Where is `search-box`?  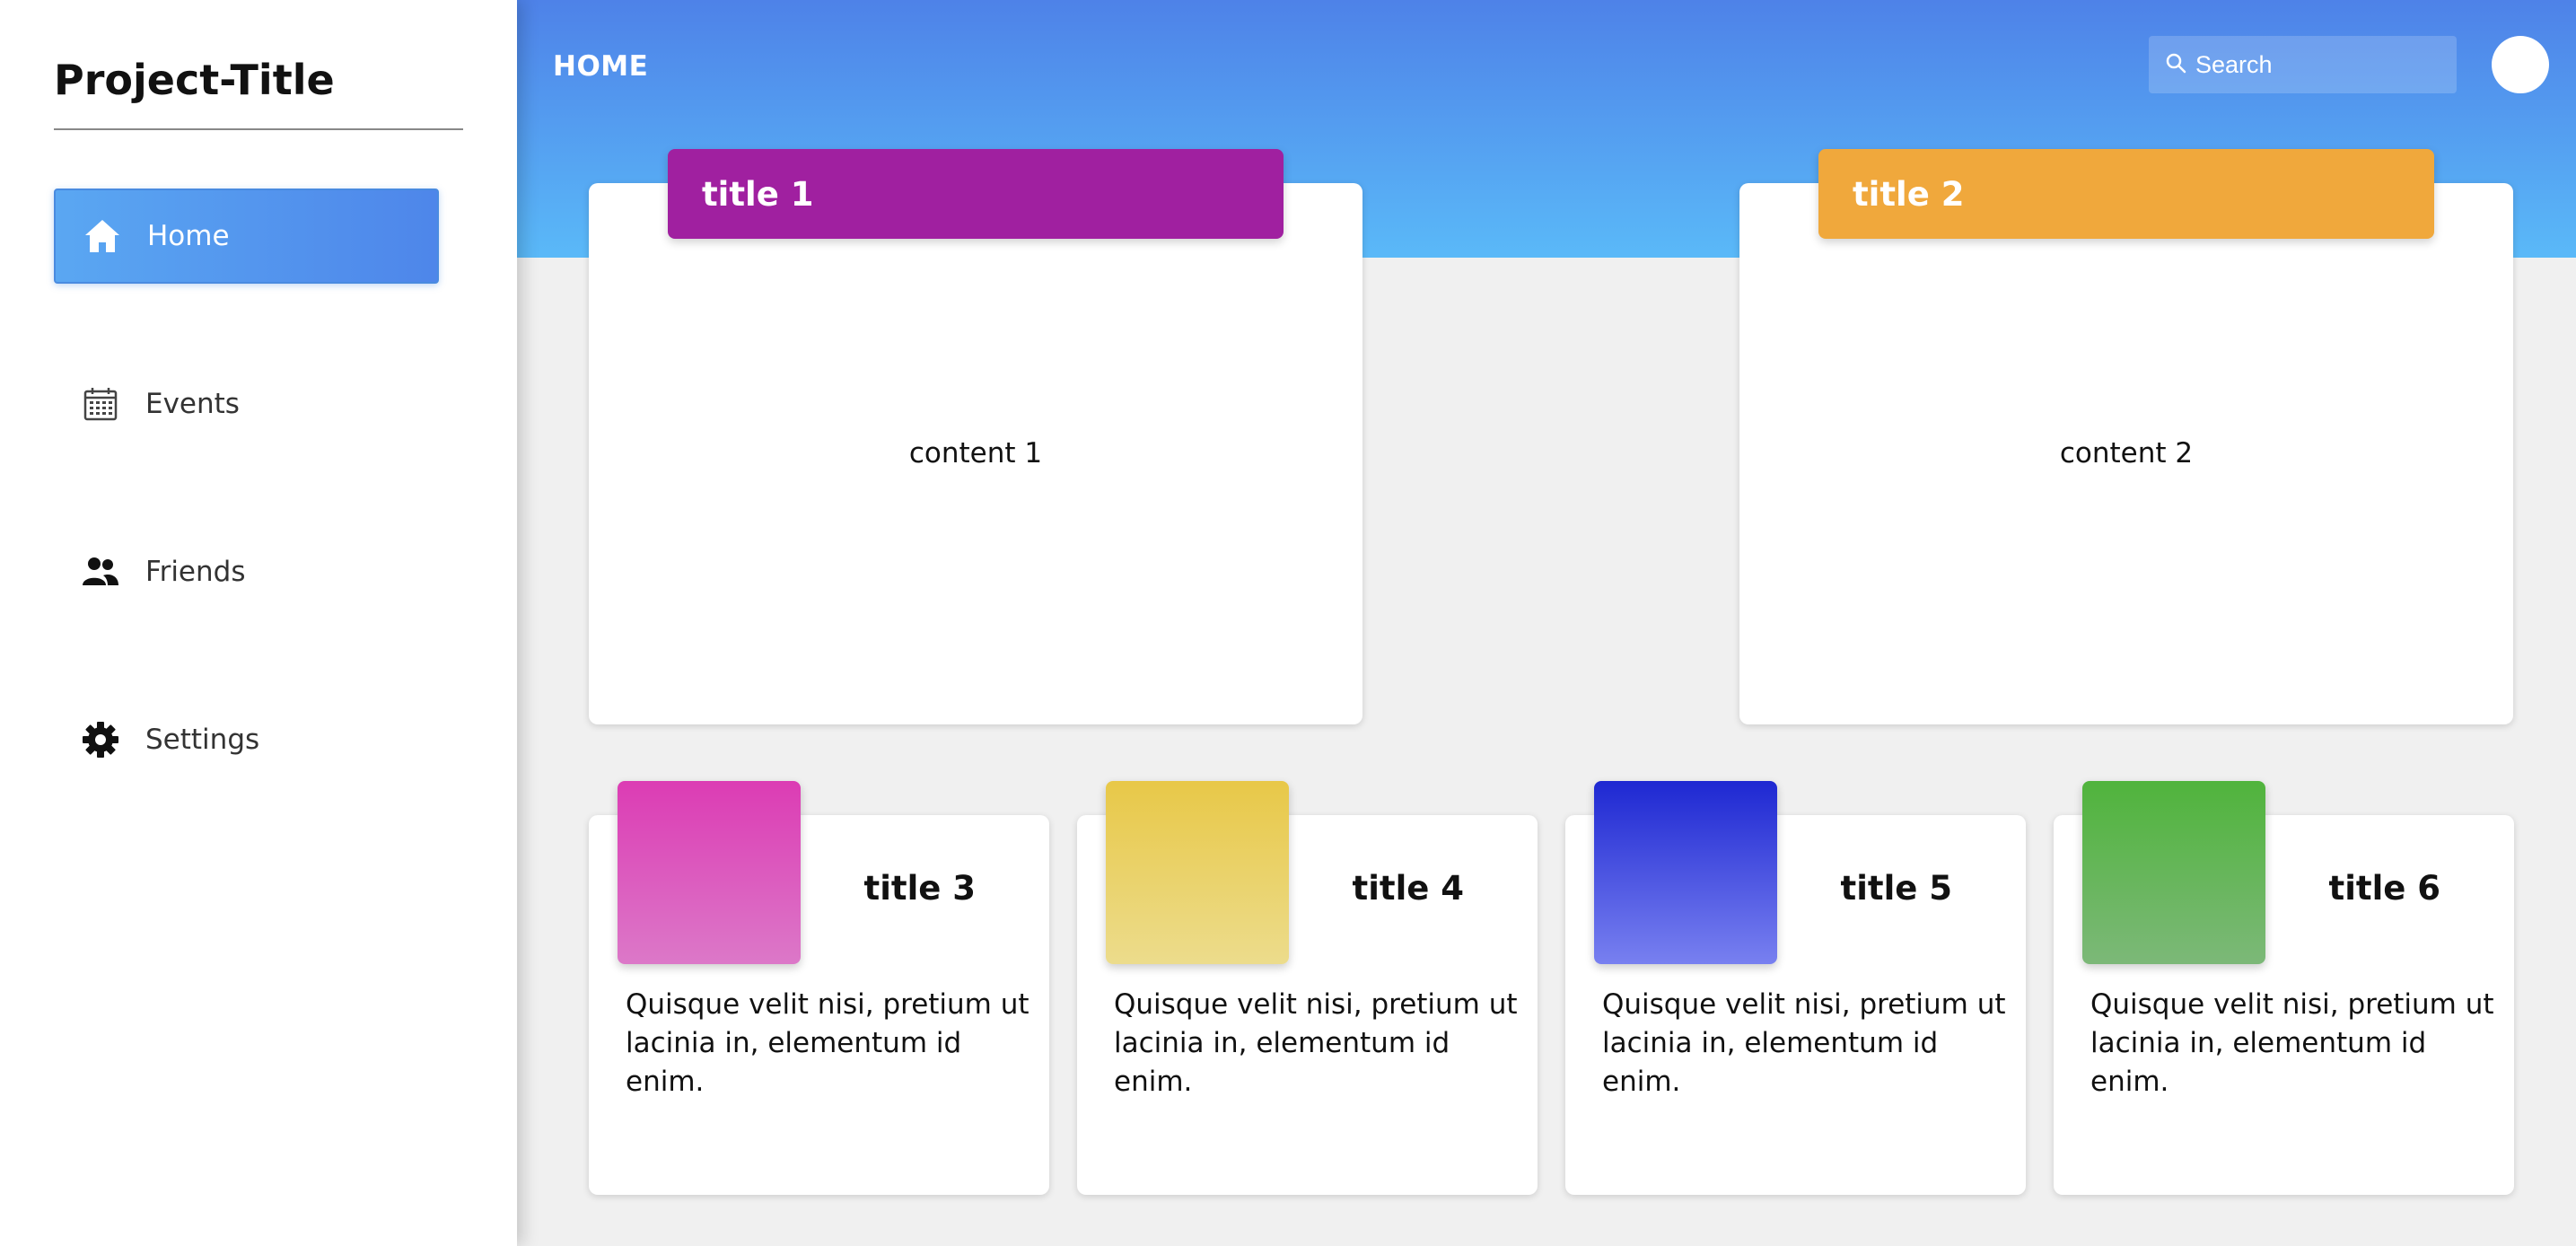 search-box is located at coordinates (2303, 64).